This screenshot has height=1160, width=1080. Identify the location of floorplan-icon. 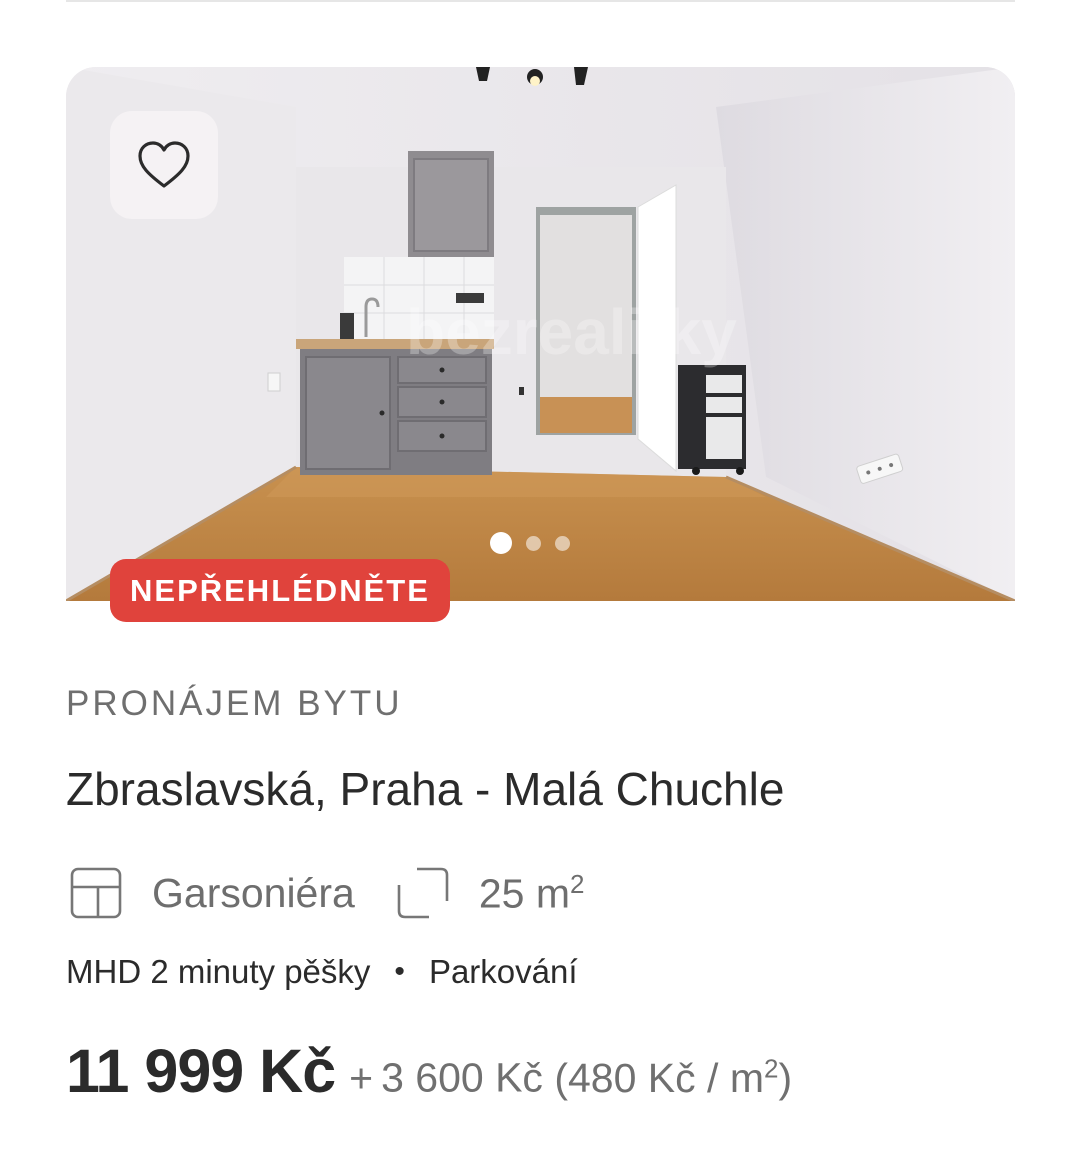
(96, 893).